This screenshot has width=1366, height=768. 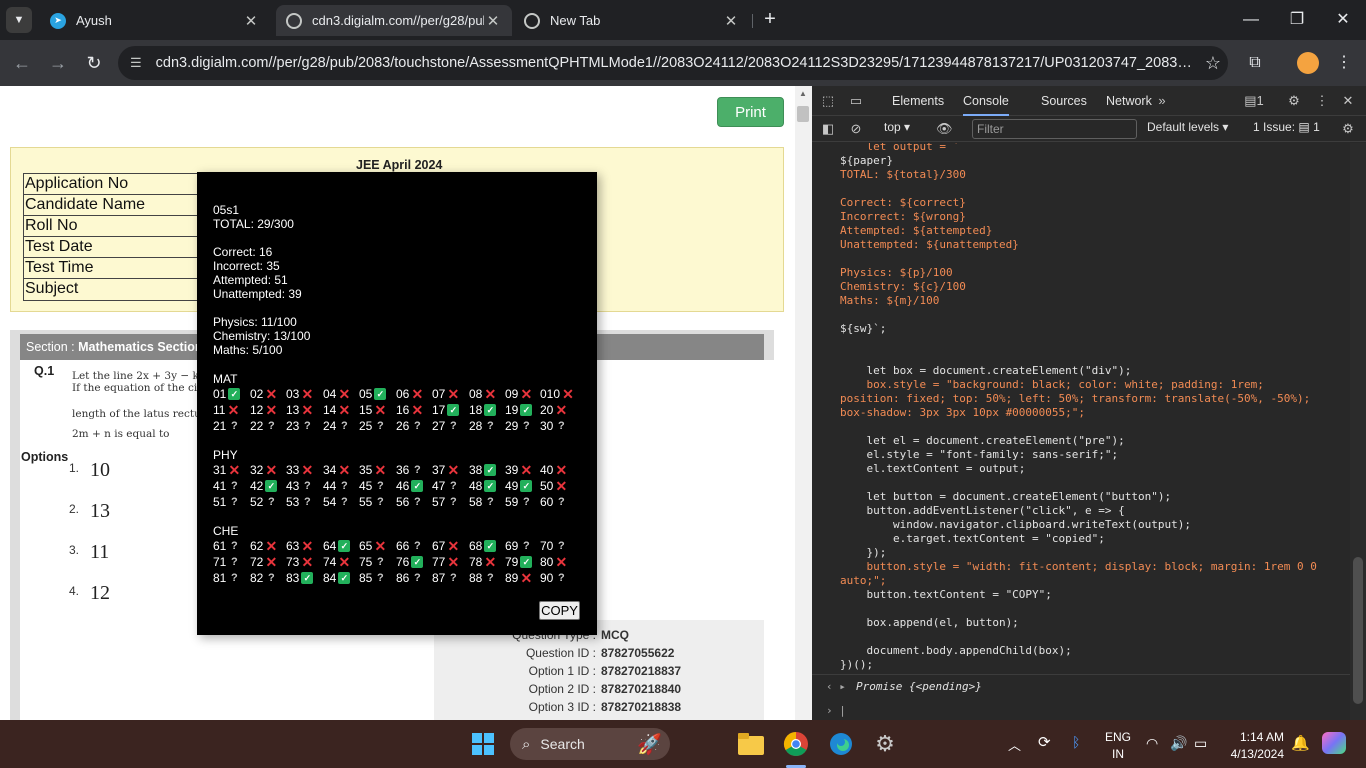 What do you see at coordinates (1118, 745) in the screenshot?
I see `language-indicator: ENG IN` at bounding box center [1118, 745].